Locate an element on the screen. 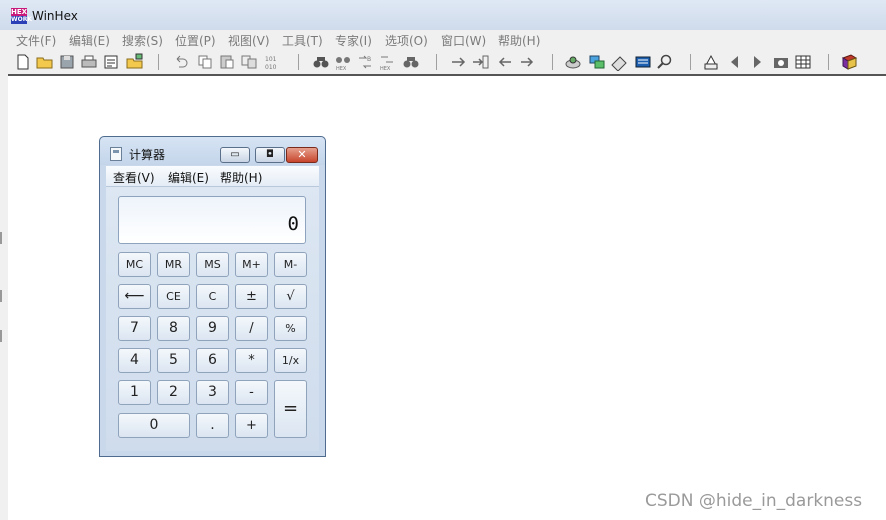 Image resolution: width=886 pixels, height=520 pixels. calculator-display: 0 is located at coordinates (212, 220).